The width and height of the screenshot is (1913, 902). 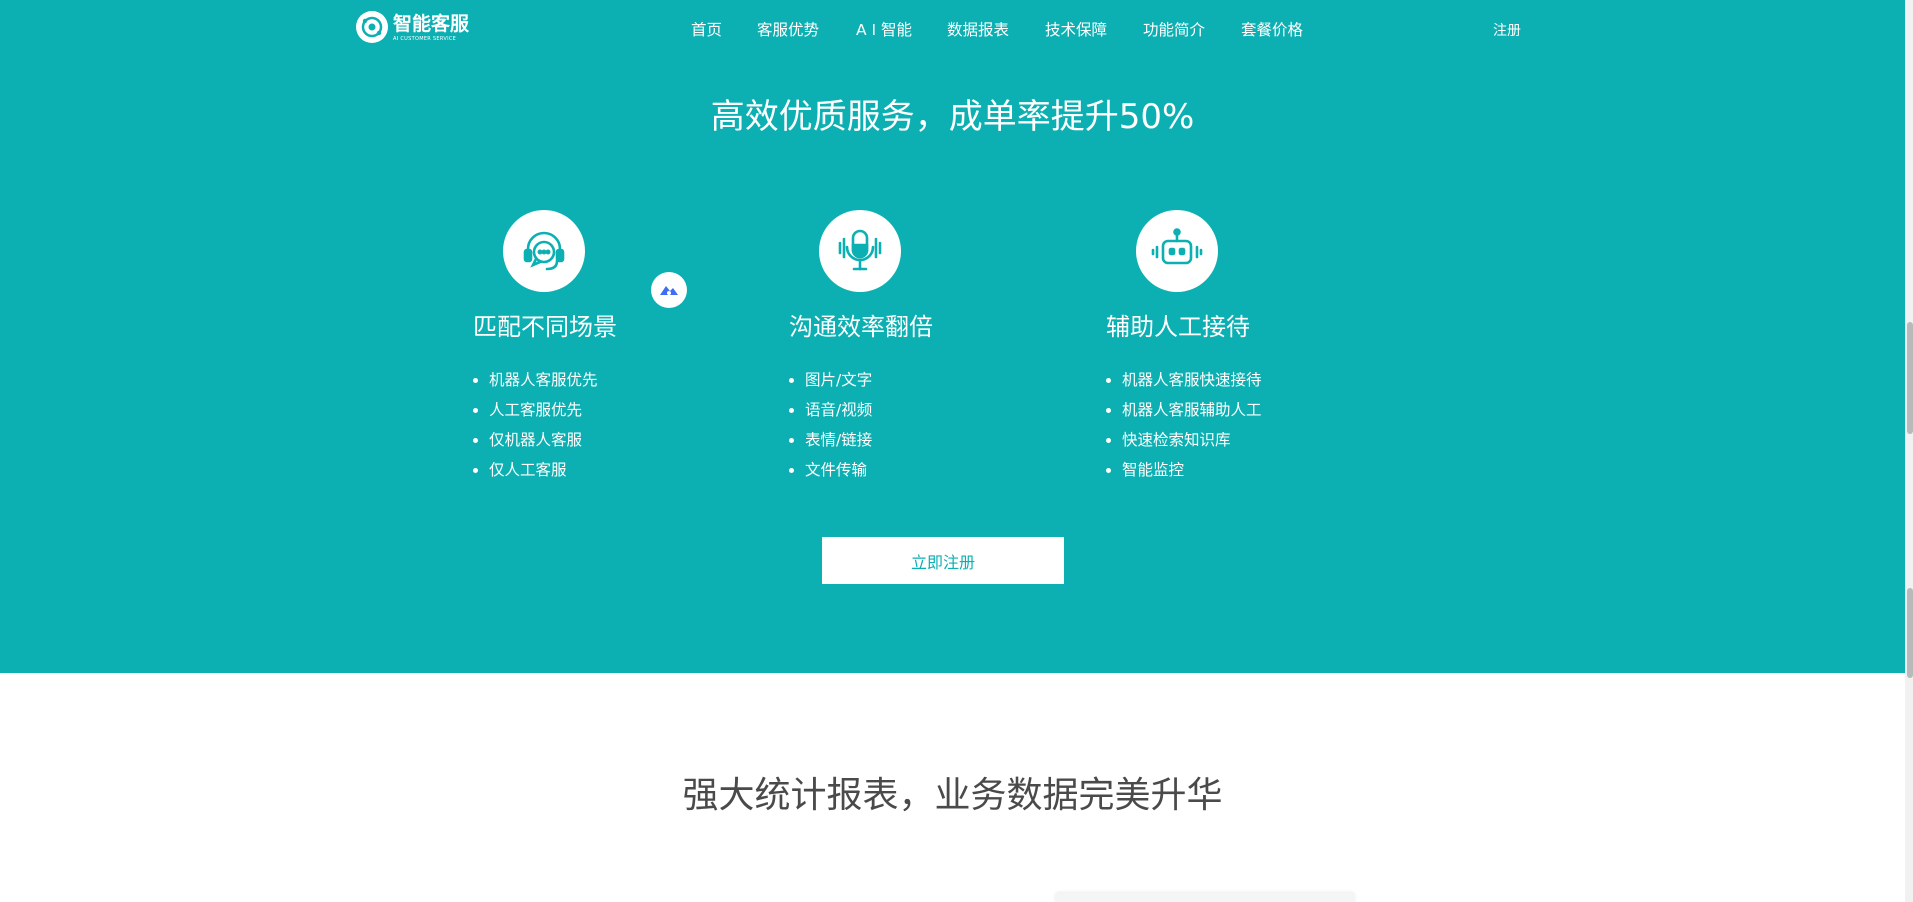 What do you see at coordinates (535, 470) in the screenshot?
I see `list-item: 仅人工客服` at bounding box center [535, 470].